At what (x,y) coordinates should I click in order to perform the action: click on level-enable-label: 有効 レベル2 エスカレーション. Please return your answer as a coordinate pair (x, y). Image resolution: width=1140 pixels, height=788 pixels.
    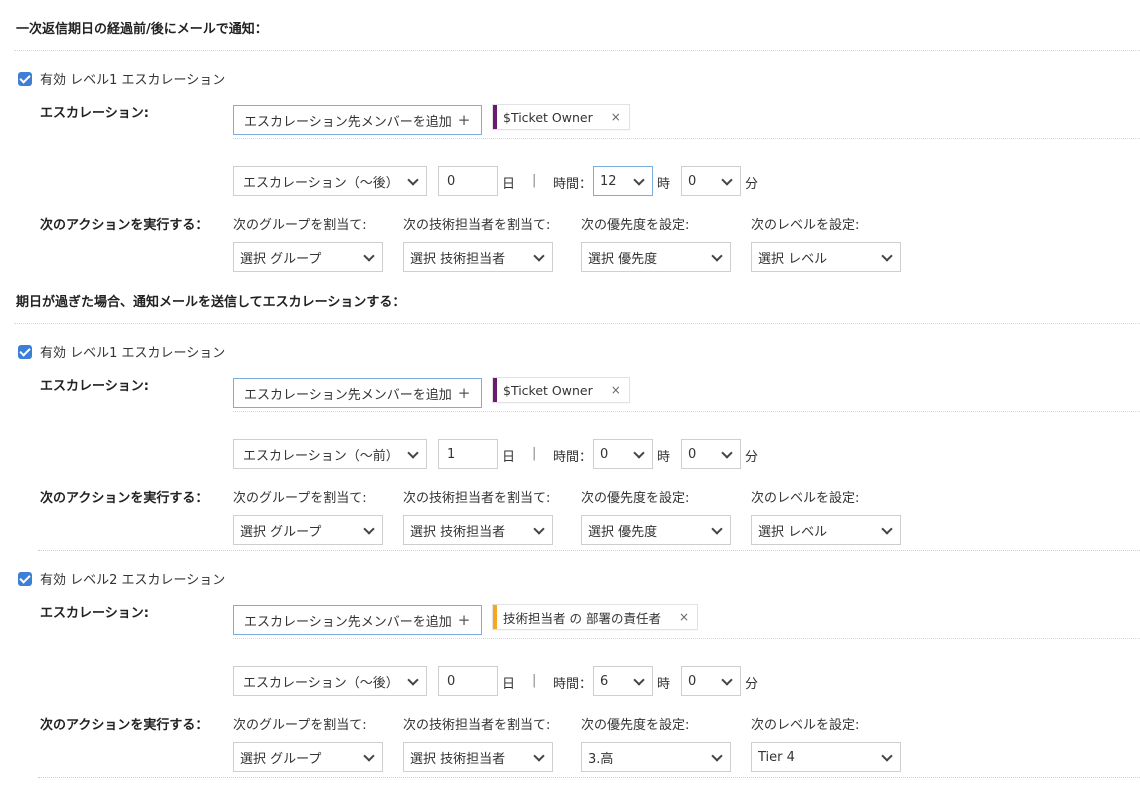
    Looking at the image, I should click on (133, 580).